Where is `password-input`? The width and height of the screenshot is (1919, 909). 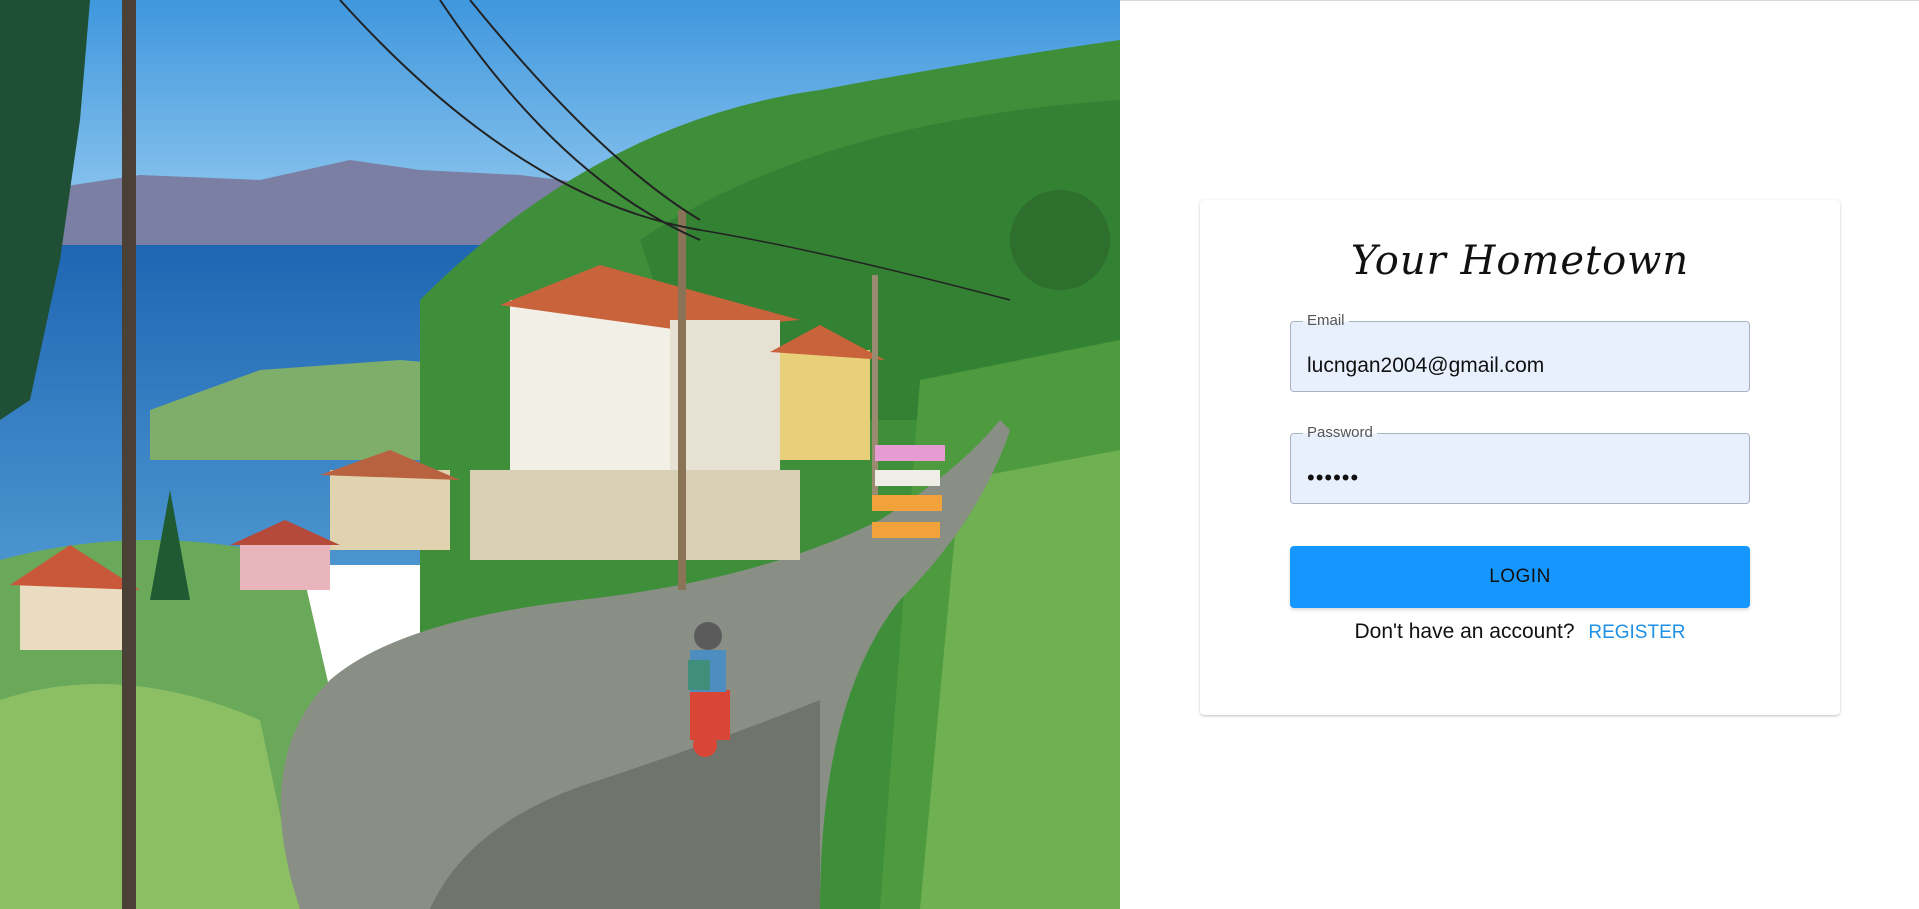 password-input is located at coordinates (1520, 468).